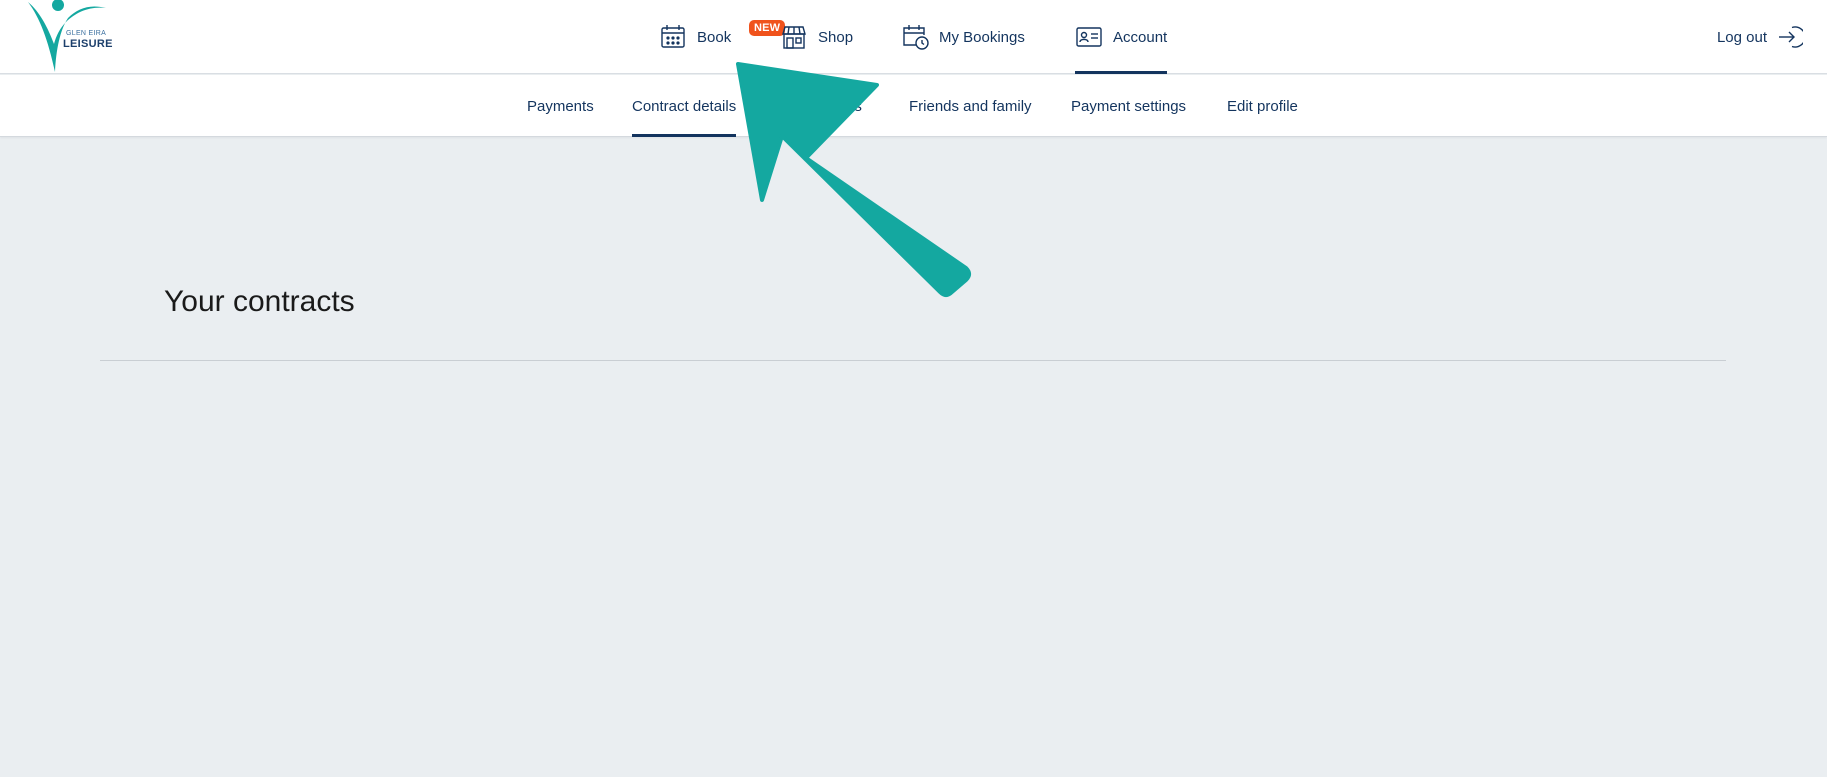 Image resolution: width=1827 pixels, height=777 pixels. I want to click on calendar-clock-icon, so click(916, 37).